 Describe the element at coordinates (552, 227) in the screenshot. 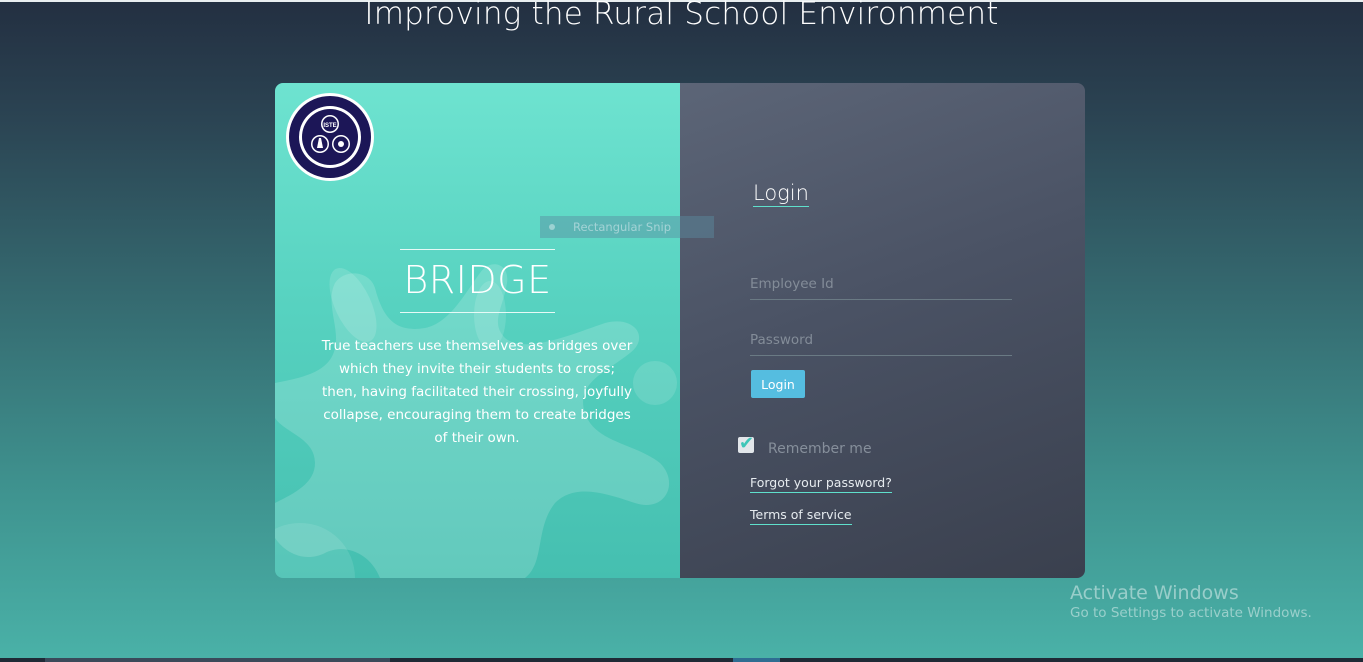

I see `snip-icon` at that location.